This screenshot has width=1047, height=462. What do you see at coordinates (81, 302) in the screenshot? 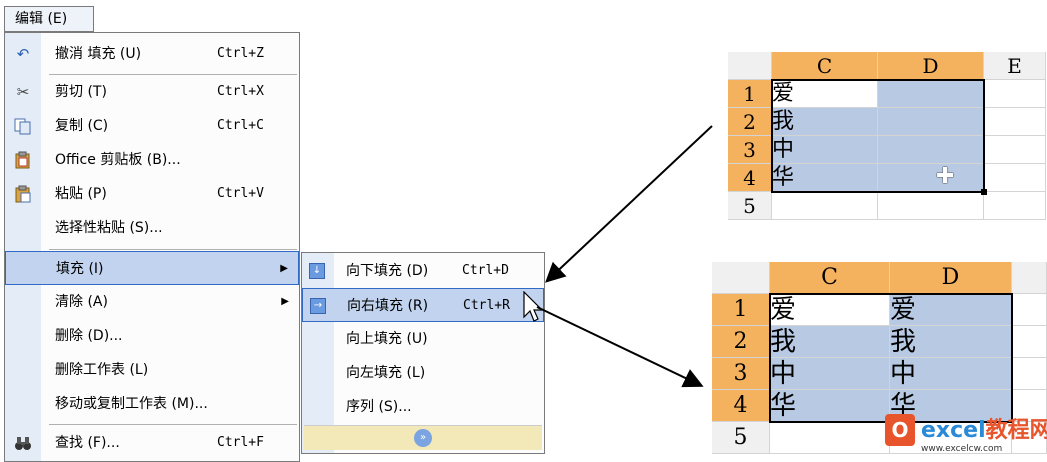
I see `menu-item-label: 清除 (A)` at bounding box center [81, 302].